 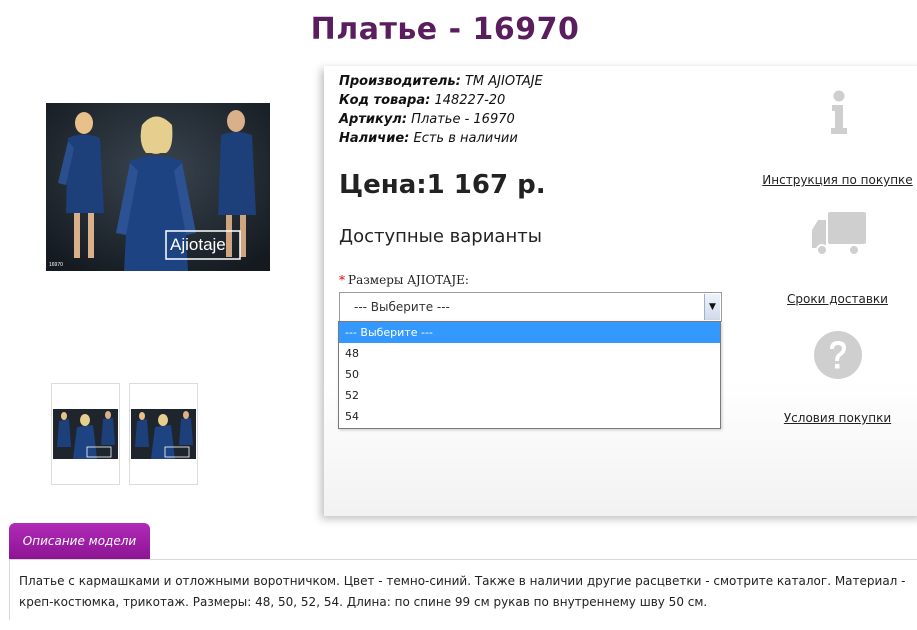 What do you see at coordinates (402, 307) in the screenshot?
I see `size-select-value: --- Выберите ---` at bounding box center [402, 307].